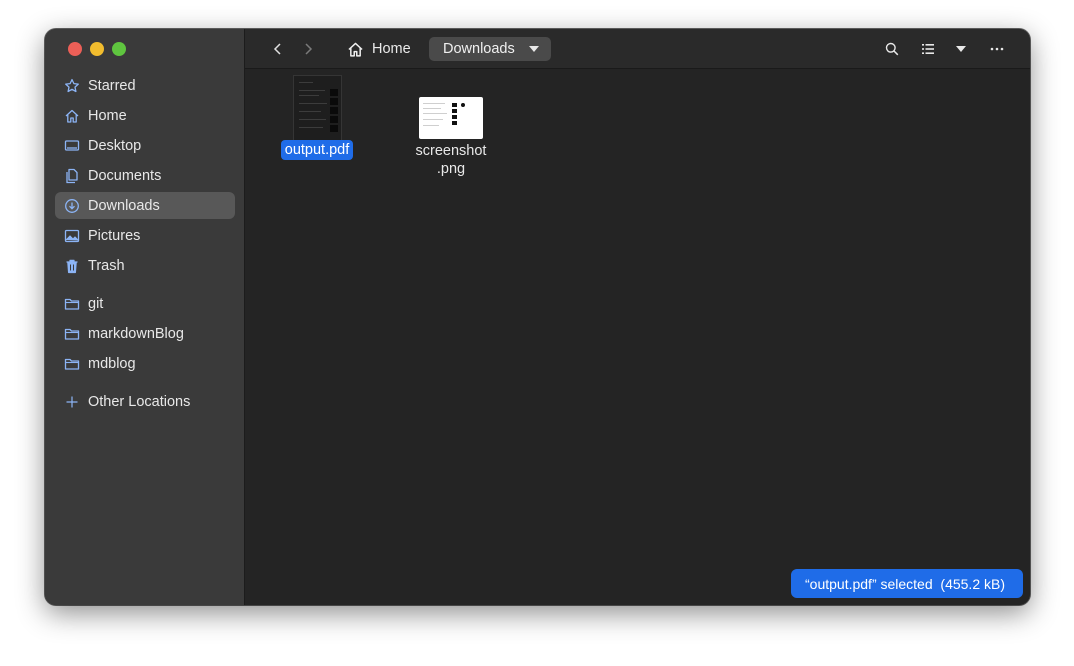  Describe the element at coordinates (145, 303) in the screenshot. I see `sidebar-item-git: git` at that location.